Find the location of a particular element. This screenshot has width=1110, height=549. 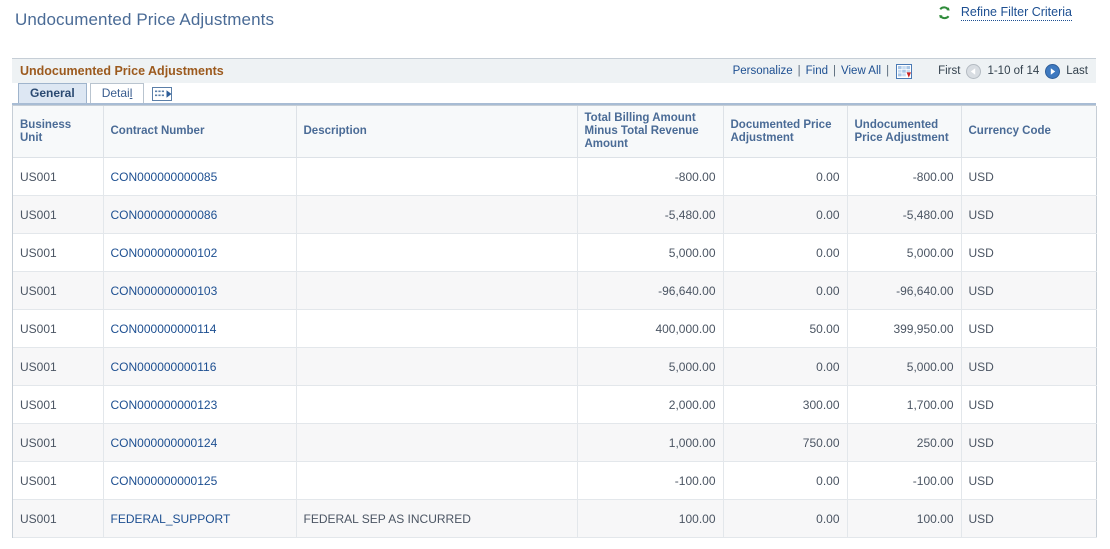

cell-contract-number: CON000000000114 is located at coordinates (200, 328).